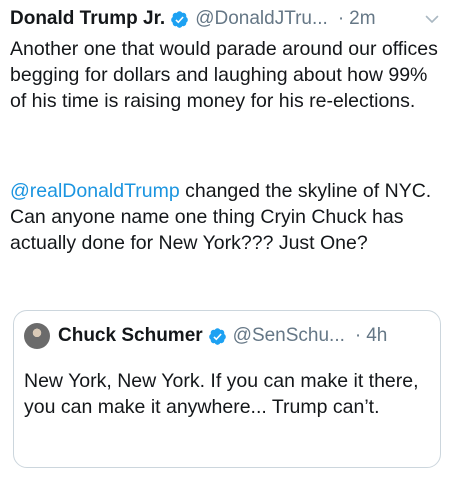  Describe the element at coordinates (229, 336) in the screenshot. I see `quoted-tweet-header: Chuck Schumer @SenSchu... · 4h` at that location.